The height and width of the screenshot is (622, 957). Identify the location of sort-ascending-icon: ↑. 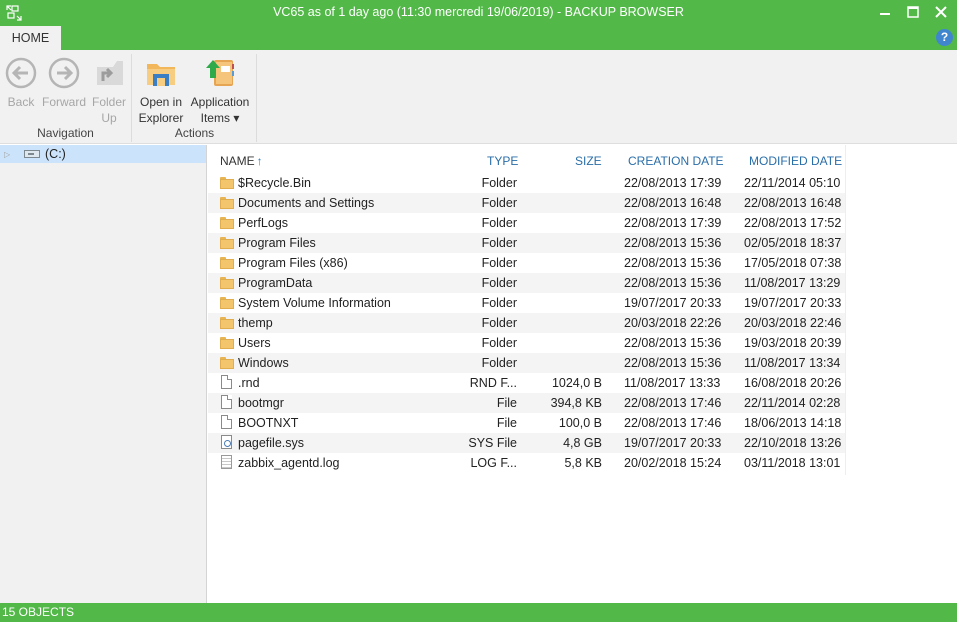
(259, 161).